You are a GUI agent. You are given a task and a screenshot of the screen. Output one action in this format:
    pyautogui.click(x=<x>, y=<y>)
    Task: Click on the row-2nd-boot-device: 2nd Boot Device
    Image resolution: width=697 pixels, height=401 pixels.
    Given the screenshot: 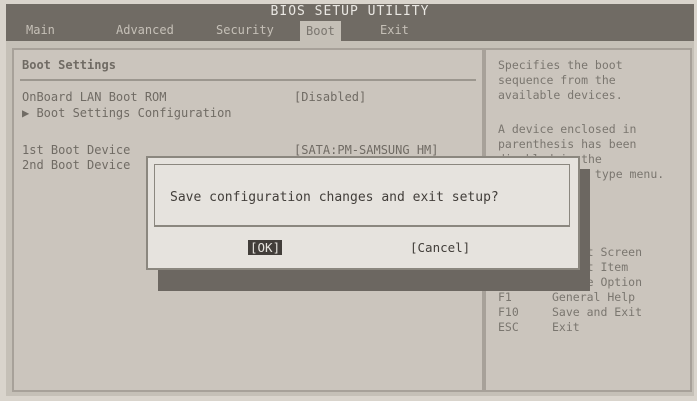 What is the action you would take?
    pyautogui.click(x=76, y=165)
    